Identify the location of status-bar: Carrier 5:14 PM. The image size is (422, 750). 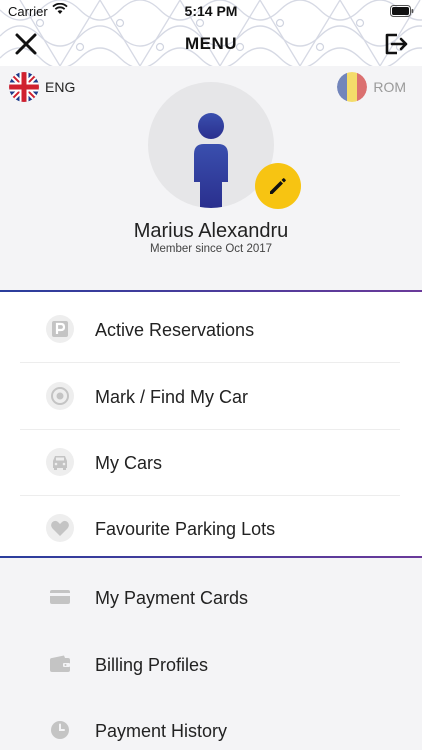
(211, 11).